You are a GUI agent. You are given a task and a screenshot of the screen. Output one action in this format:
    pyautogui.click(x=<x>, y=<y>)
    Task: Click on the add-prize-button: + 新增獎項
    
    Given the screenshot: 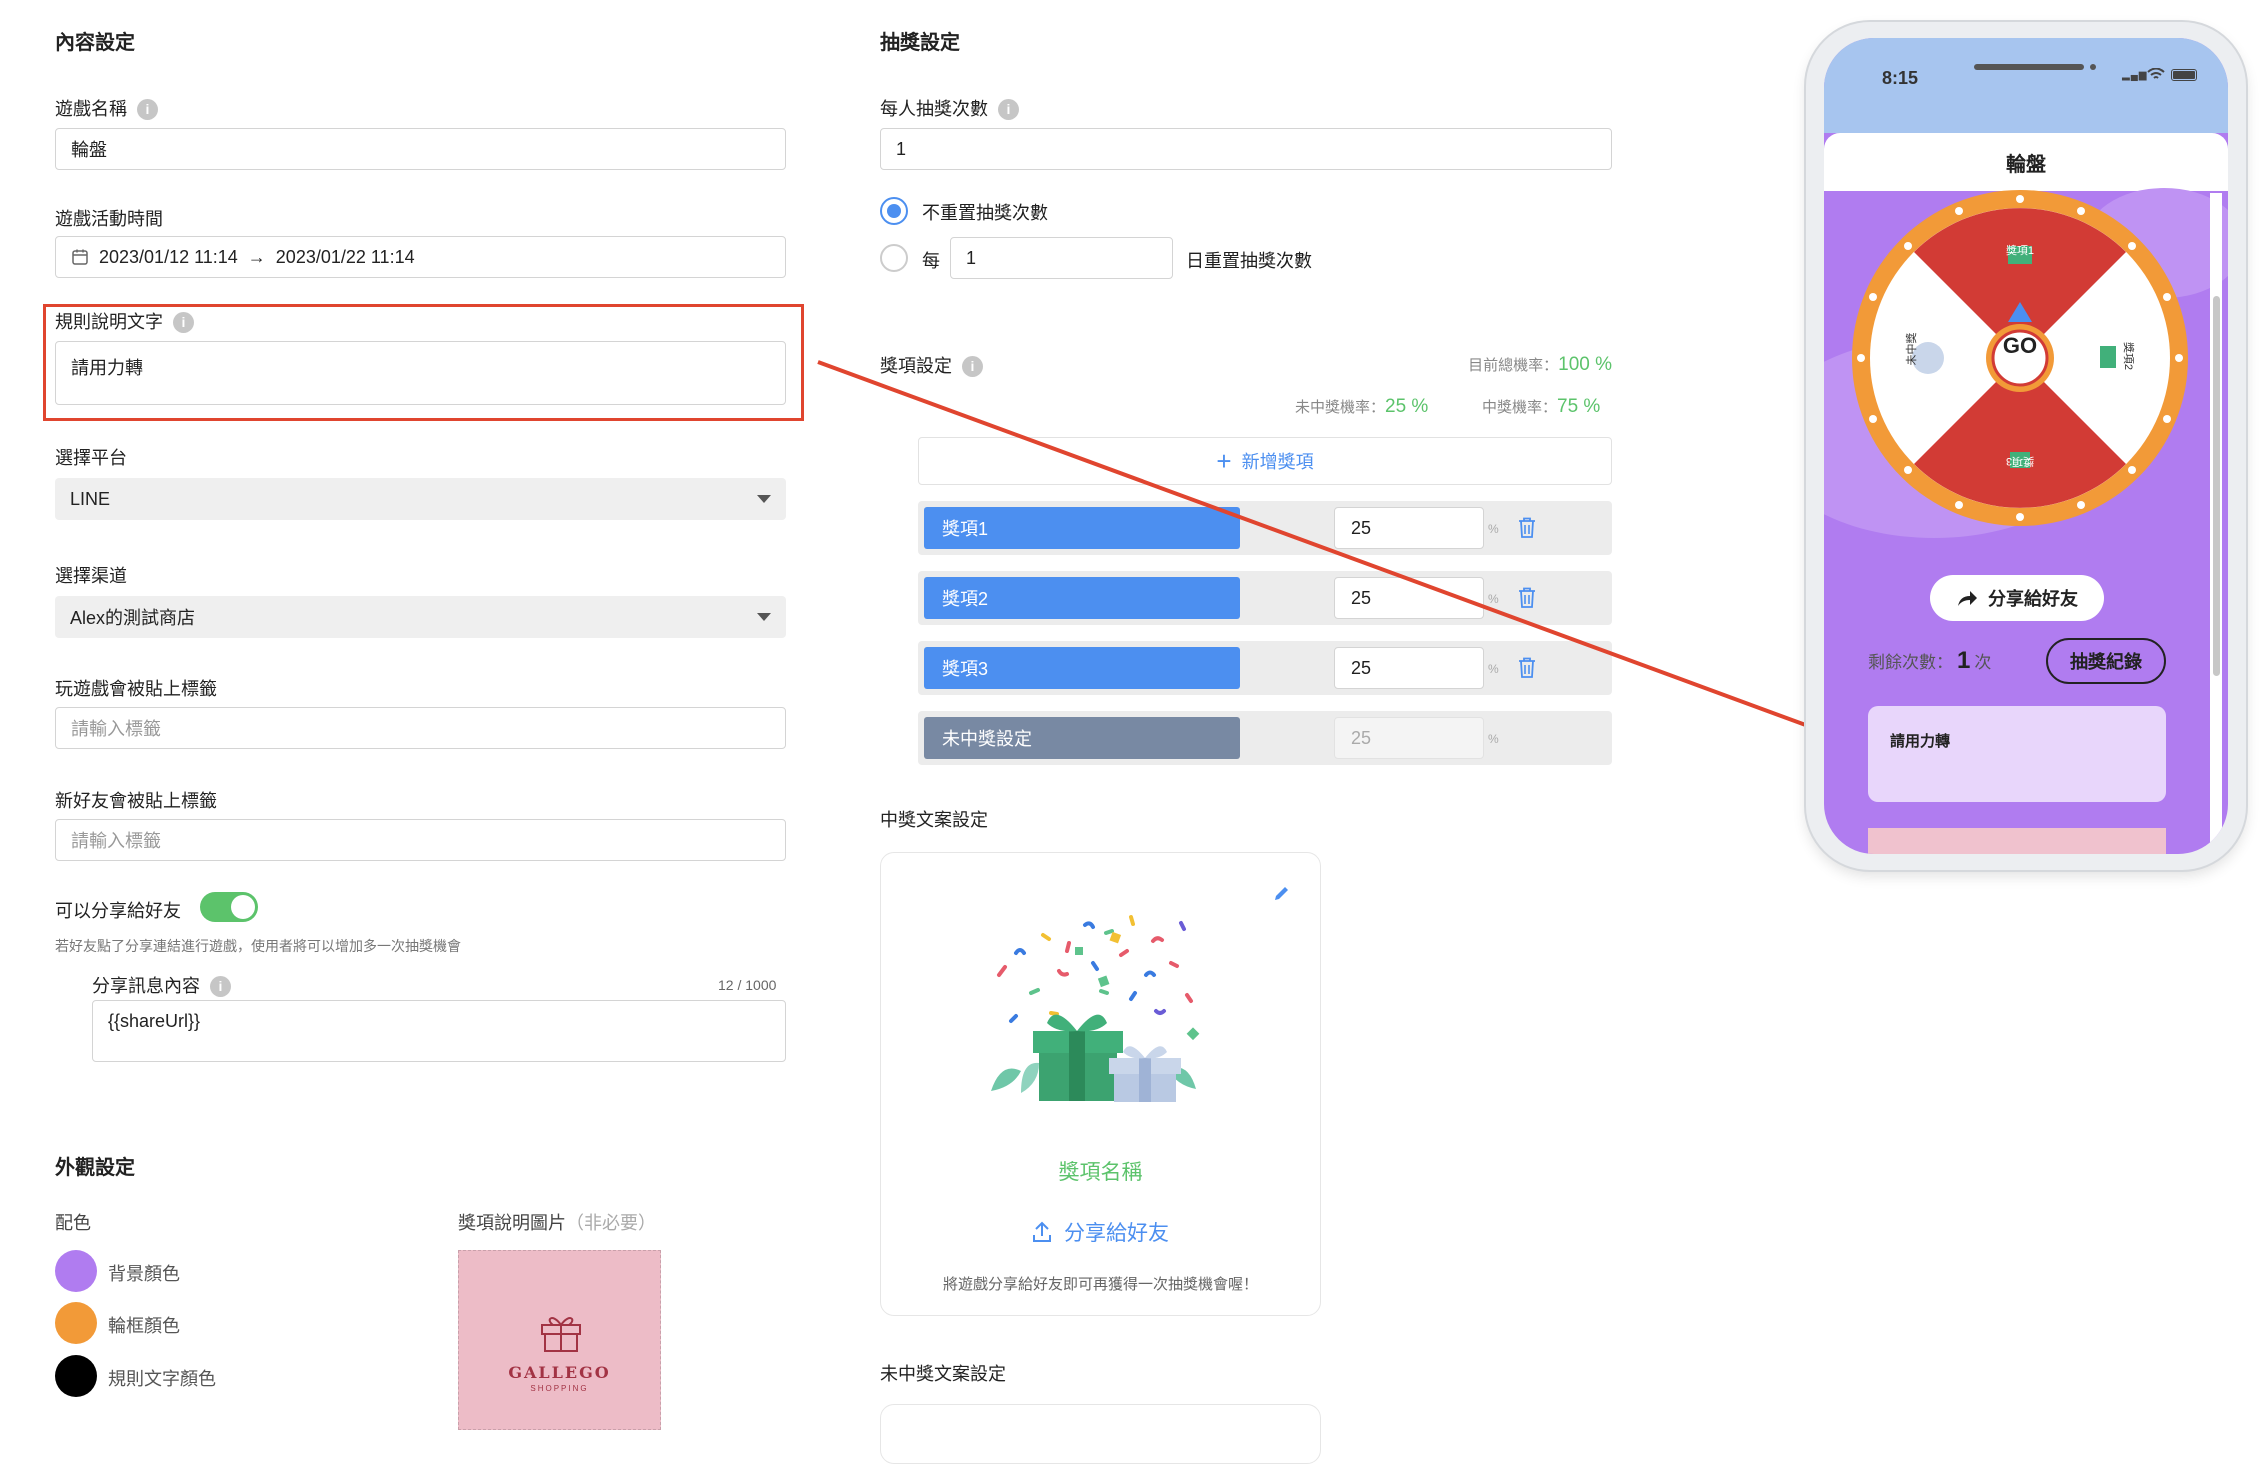 What is the action you would take?
    pyautogui.click(x=1265, y=461)
    